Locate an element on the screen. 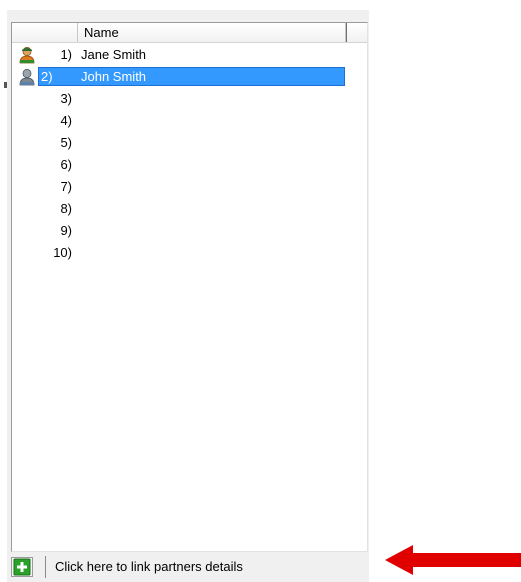  plus-icon is located at coordinates (22, 567).